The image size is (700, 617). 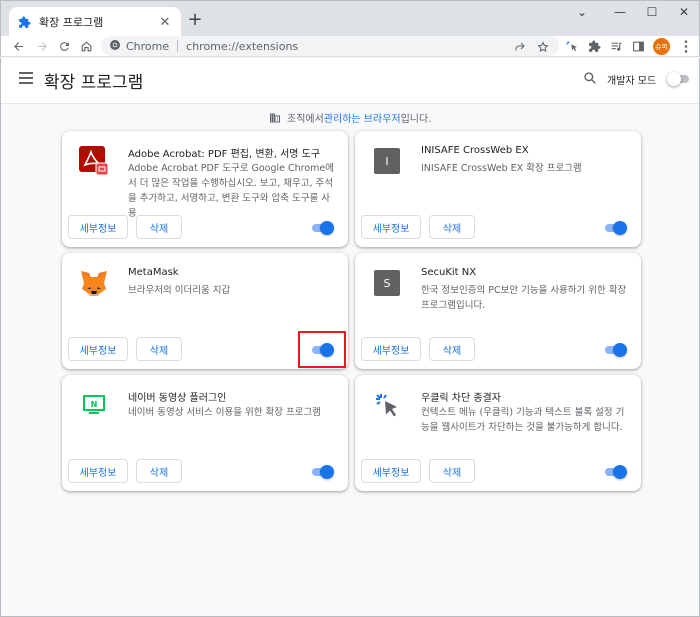 I want to click on minimize-button: —, so click(x=620, y=12).